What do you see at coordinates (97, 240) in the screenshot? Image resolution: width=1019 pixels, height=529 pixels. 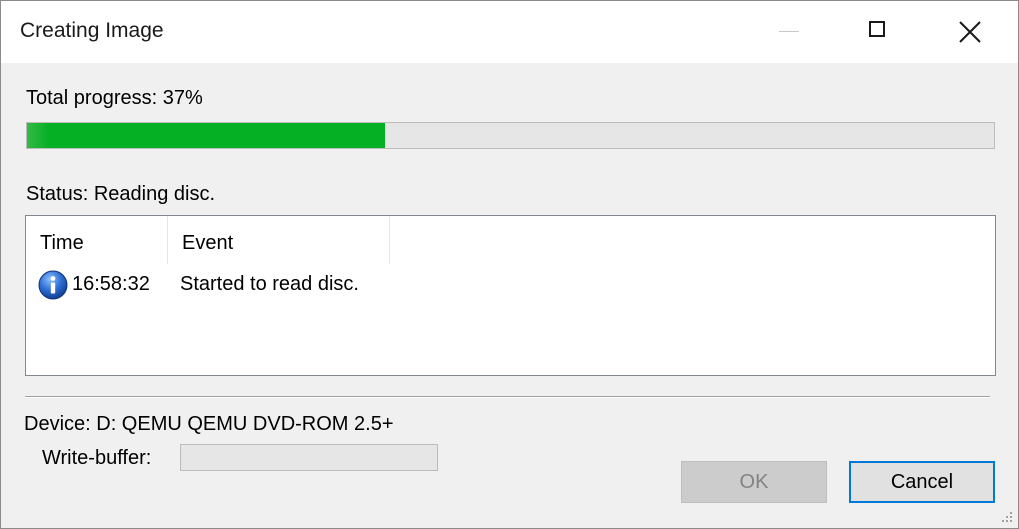 I see `column-header-time: Time` at bounding box center [97, 240].